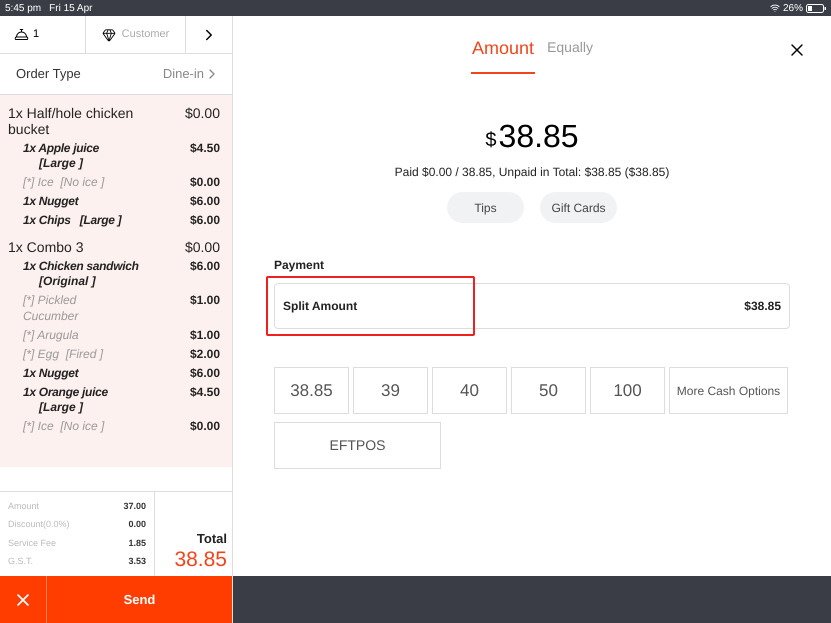  I want to click on payment-status: Paid $0.00 / 38.85, Unpaid in Total: $38.85 ($38.85), so click(532, 172).